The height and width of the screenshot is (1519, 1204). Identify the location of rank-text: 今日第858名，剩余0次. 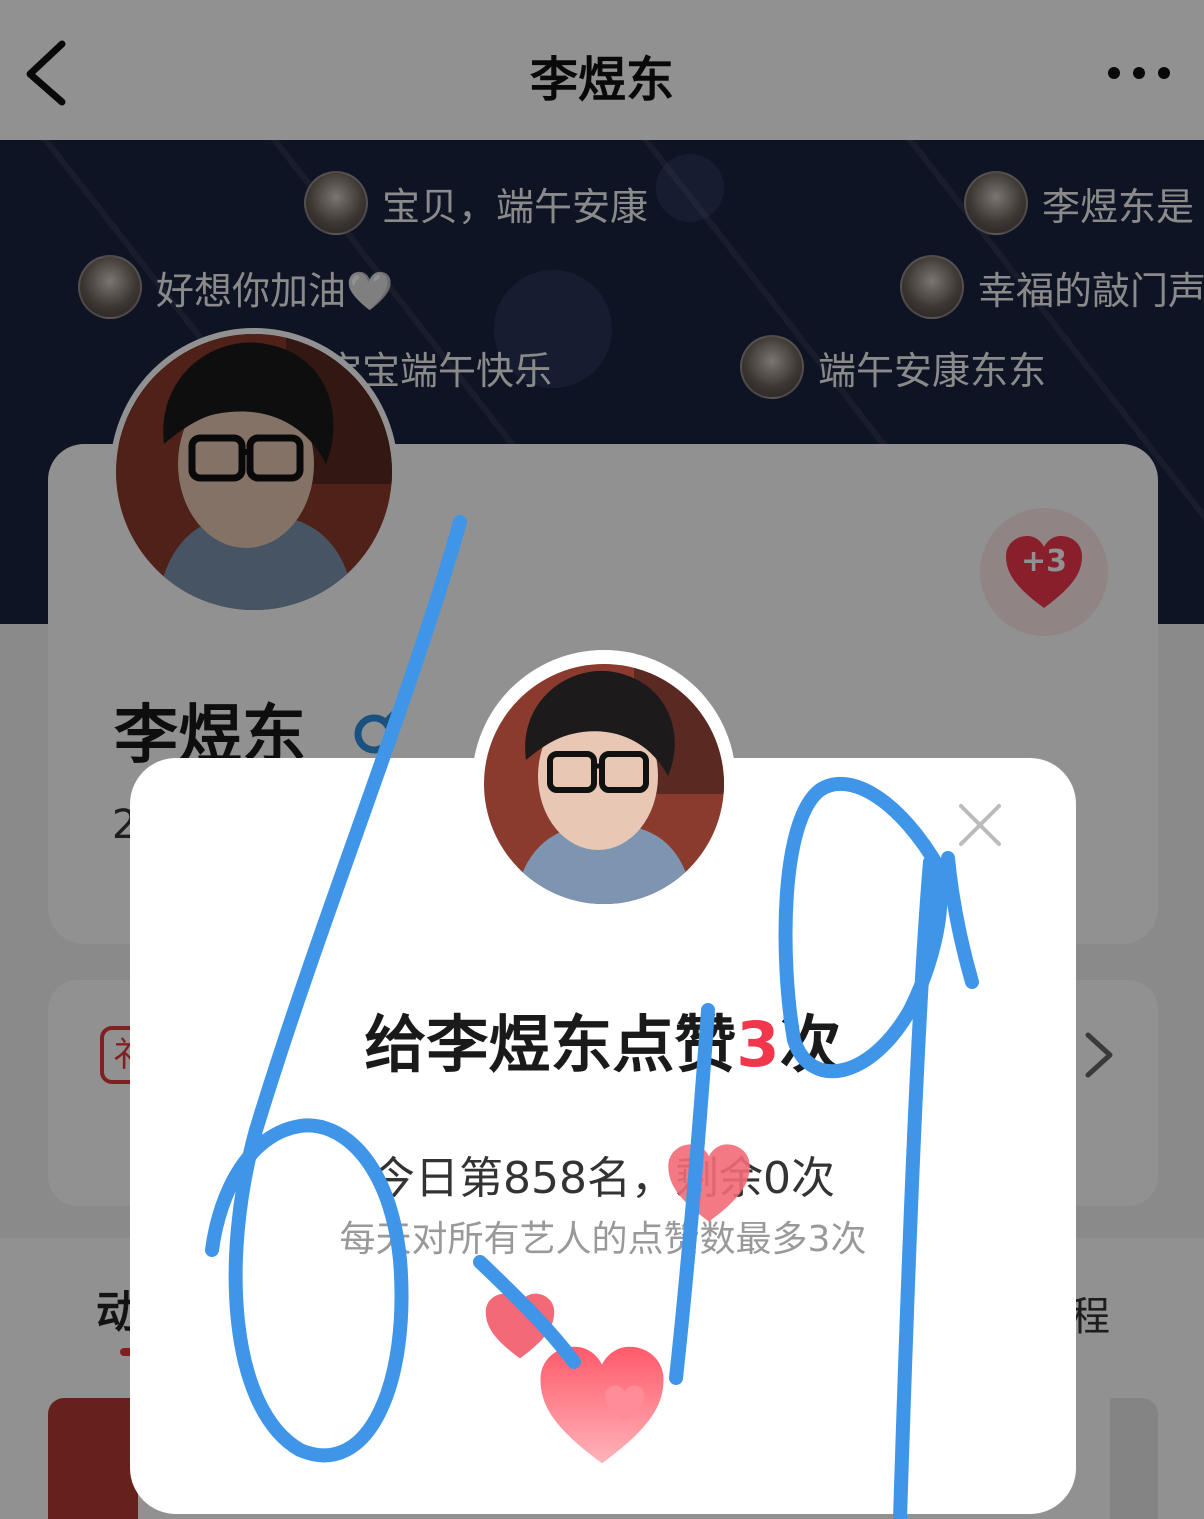
(603, 1178).